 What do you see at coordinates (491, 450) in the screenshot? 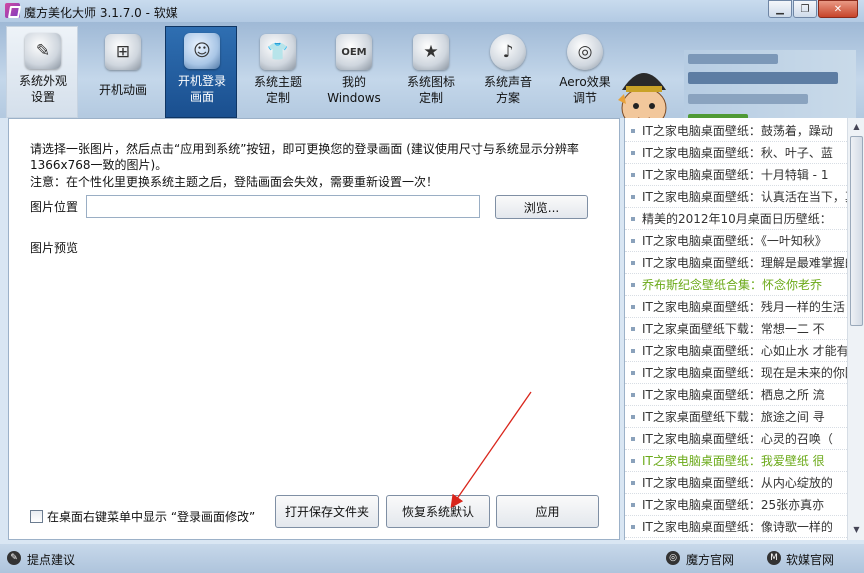
I see `annotation-arrow` at bounding box center [491, 450].